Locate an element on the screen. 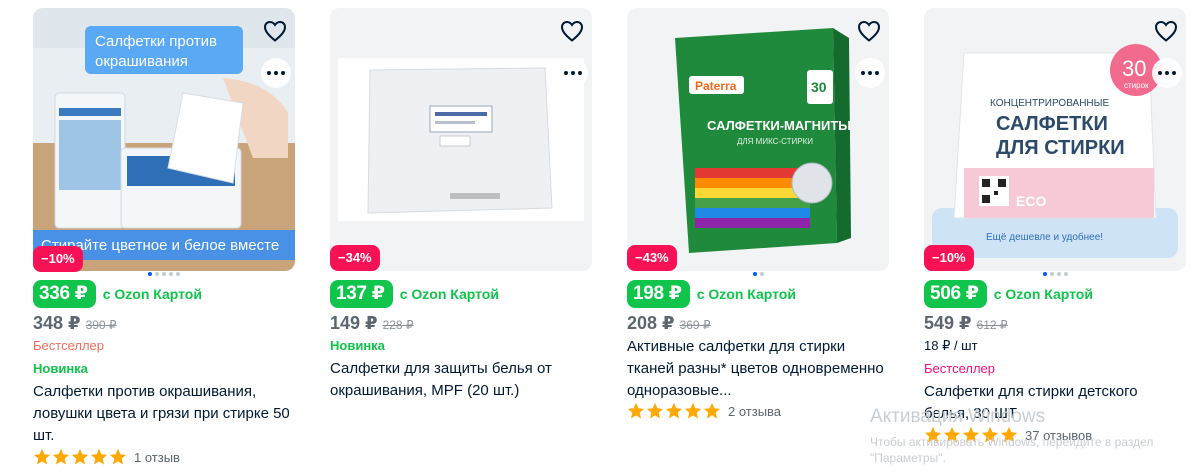  unit-price: 18 ₽ / шт is located at coordinates (951, 345).